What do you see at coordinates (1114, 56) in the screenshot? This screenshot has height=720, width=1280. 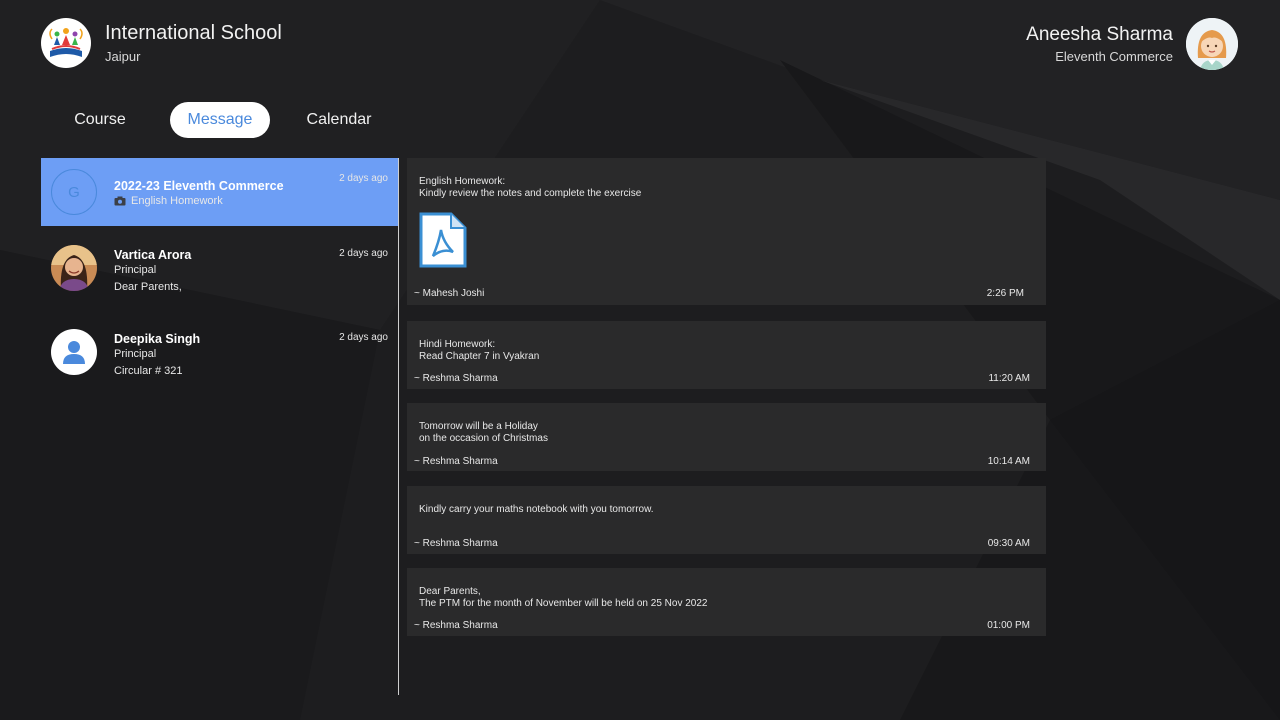 I see `user-class: Eleventh Commerce` at bounding box center [1114, 56].